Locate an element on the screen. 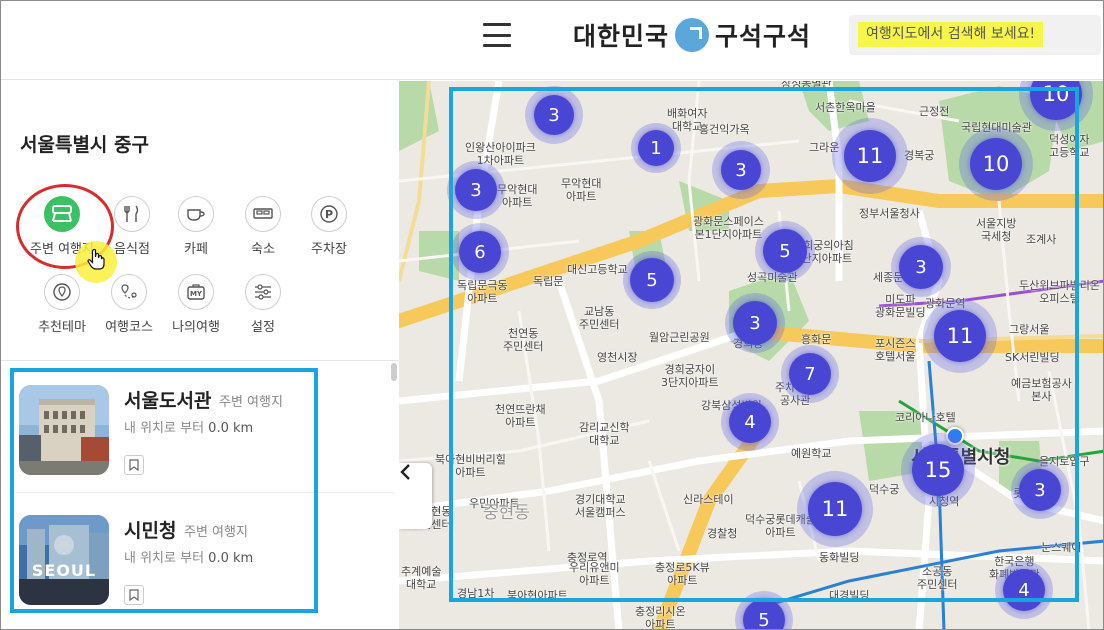  settings-sliders-icon is located at coordinates (263, 292).